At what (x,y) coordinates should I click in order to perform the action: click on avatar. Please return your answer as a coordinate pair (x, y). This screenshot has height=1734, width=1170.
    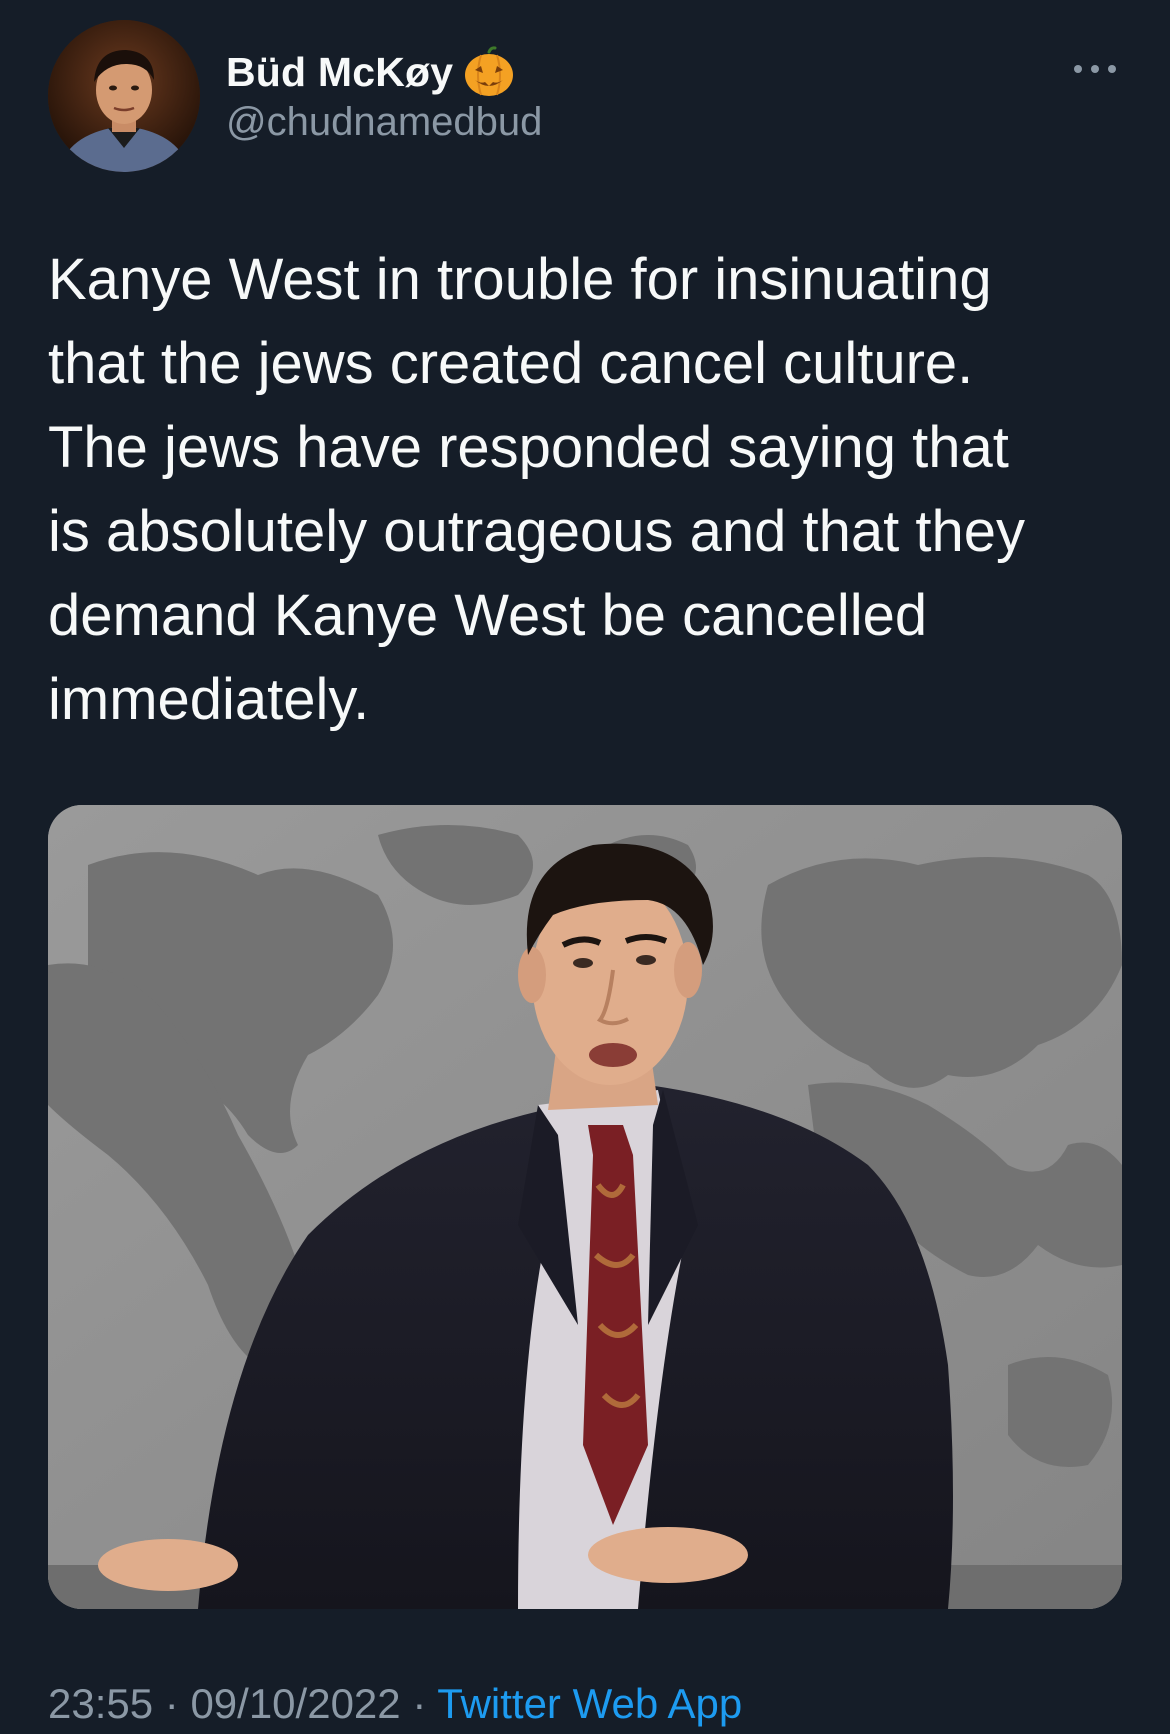
    Looking at the image, I should click on (124, 96).